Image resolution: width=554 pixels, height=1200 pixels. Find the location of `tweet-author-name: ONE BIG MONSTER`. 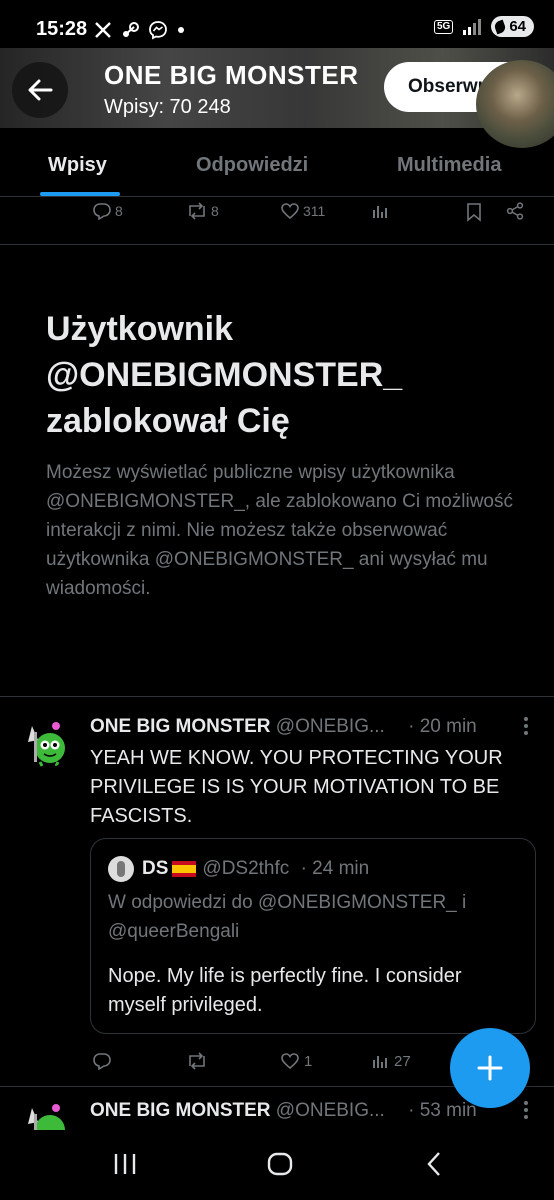

tweet-author-name: ONE BIG MONSTER is located at coordinates (180, 726).